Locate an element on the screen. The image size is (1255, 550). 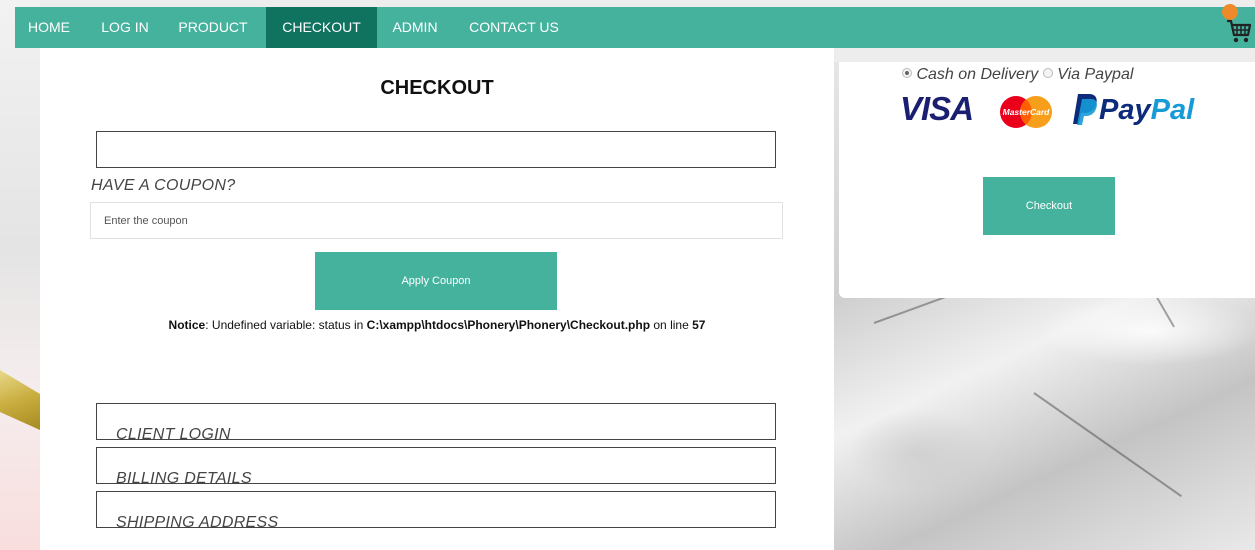
nav-home: HOME is located at coordinates (49, 27).